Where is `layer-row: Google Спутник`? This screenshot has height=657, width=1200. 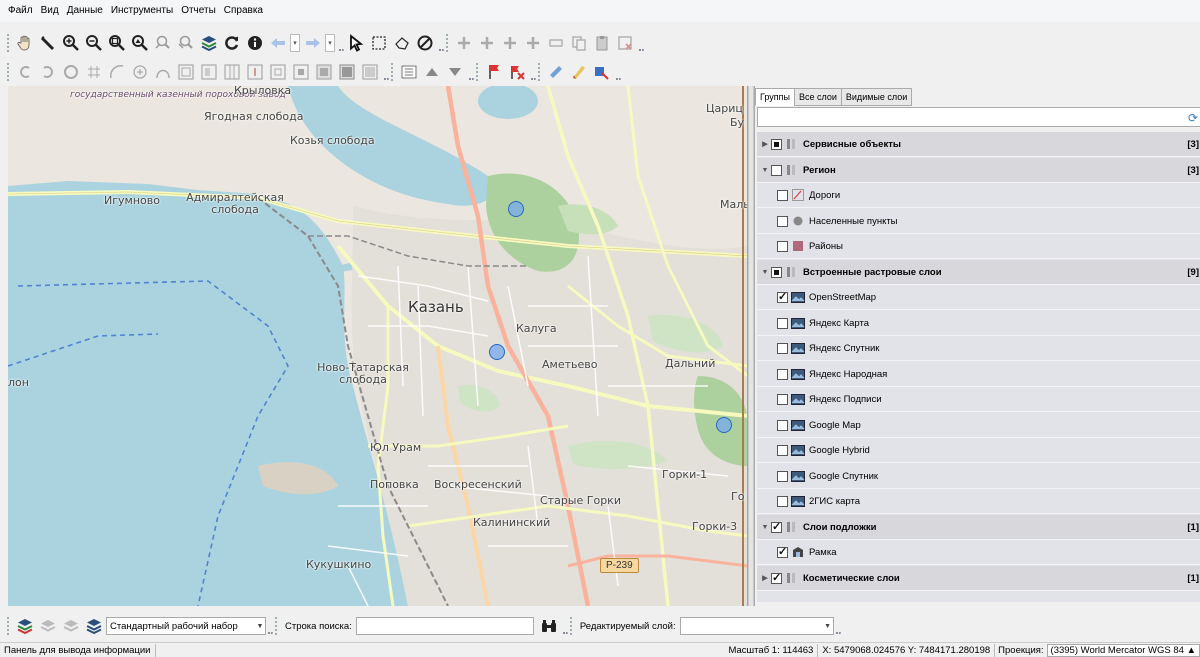 layer-row: Google Спутник is located at coordinates (978, 476).